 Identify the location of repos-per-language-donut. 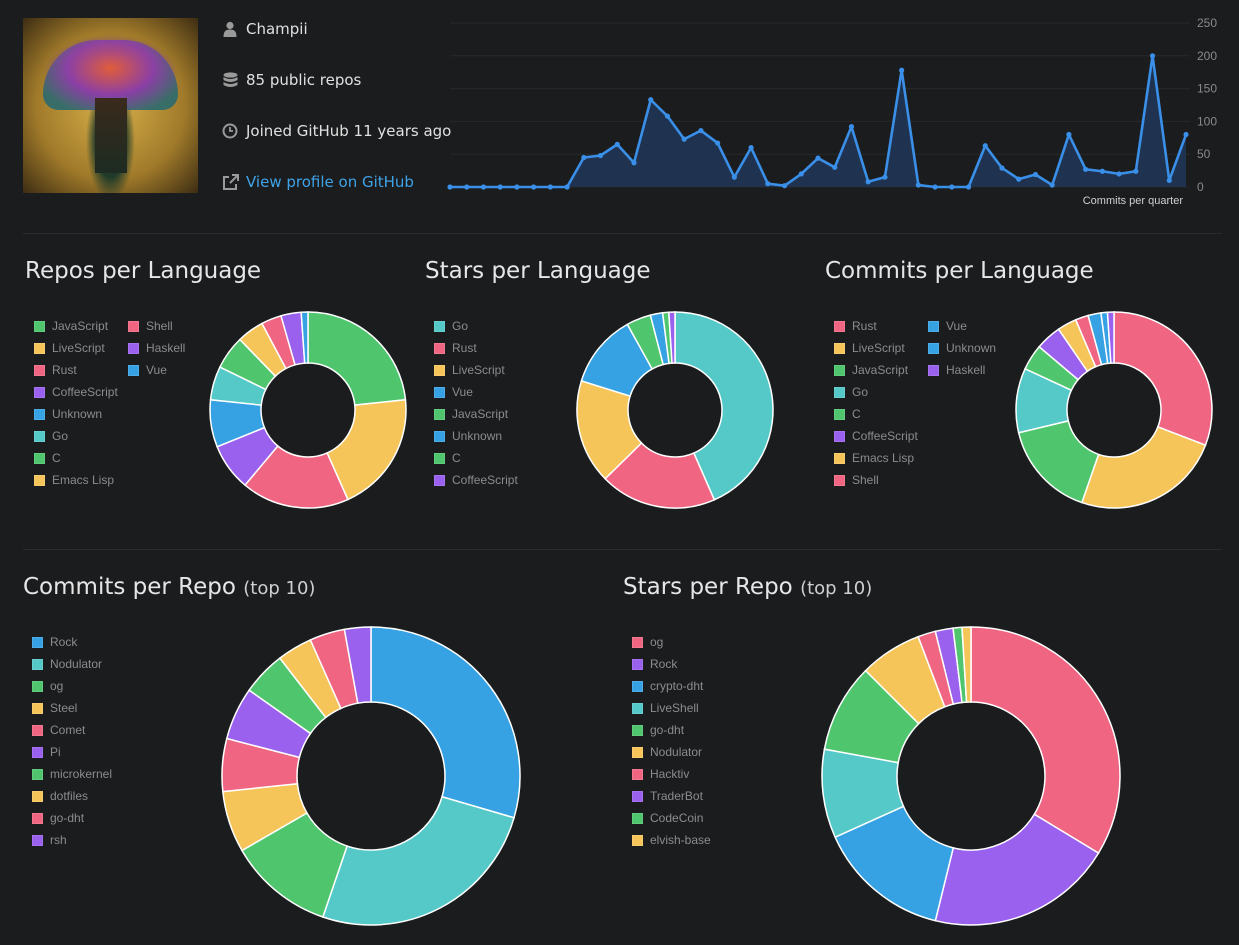
(308, 410).